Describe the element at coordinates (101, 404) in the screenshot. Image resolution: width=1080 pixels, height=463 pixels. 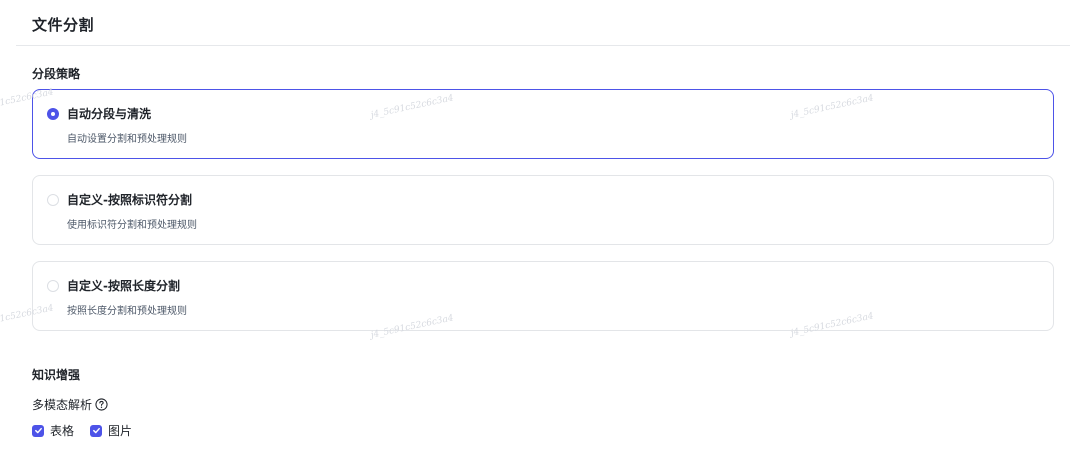
I see `question-circle-icon` at that location.